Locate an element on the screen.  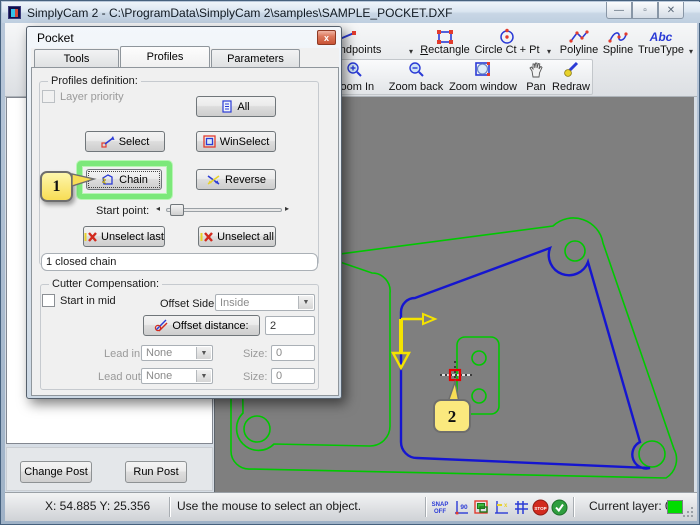
offset-side-combo: Inside ▼ is located at coordinates (265, 302).